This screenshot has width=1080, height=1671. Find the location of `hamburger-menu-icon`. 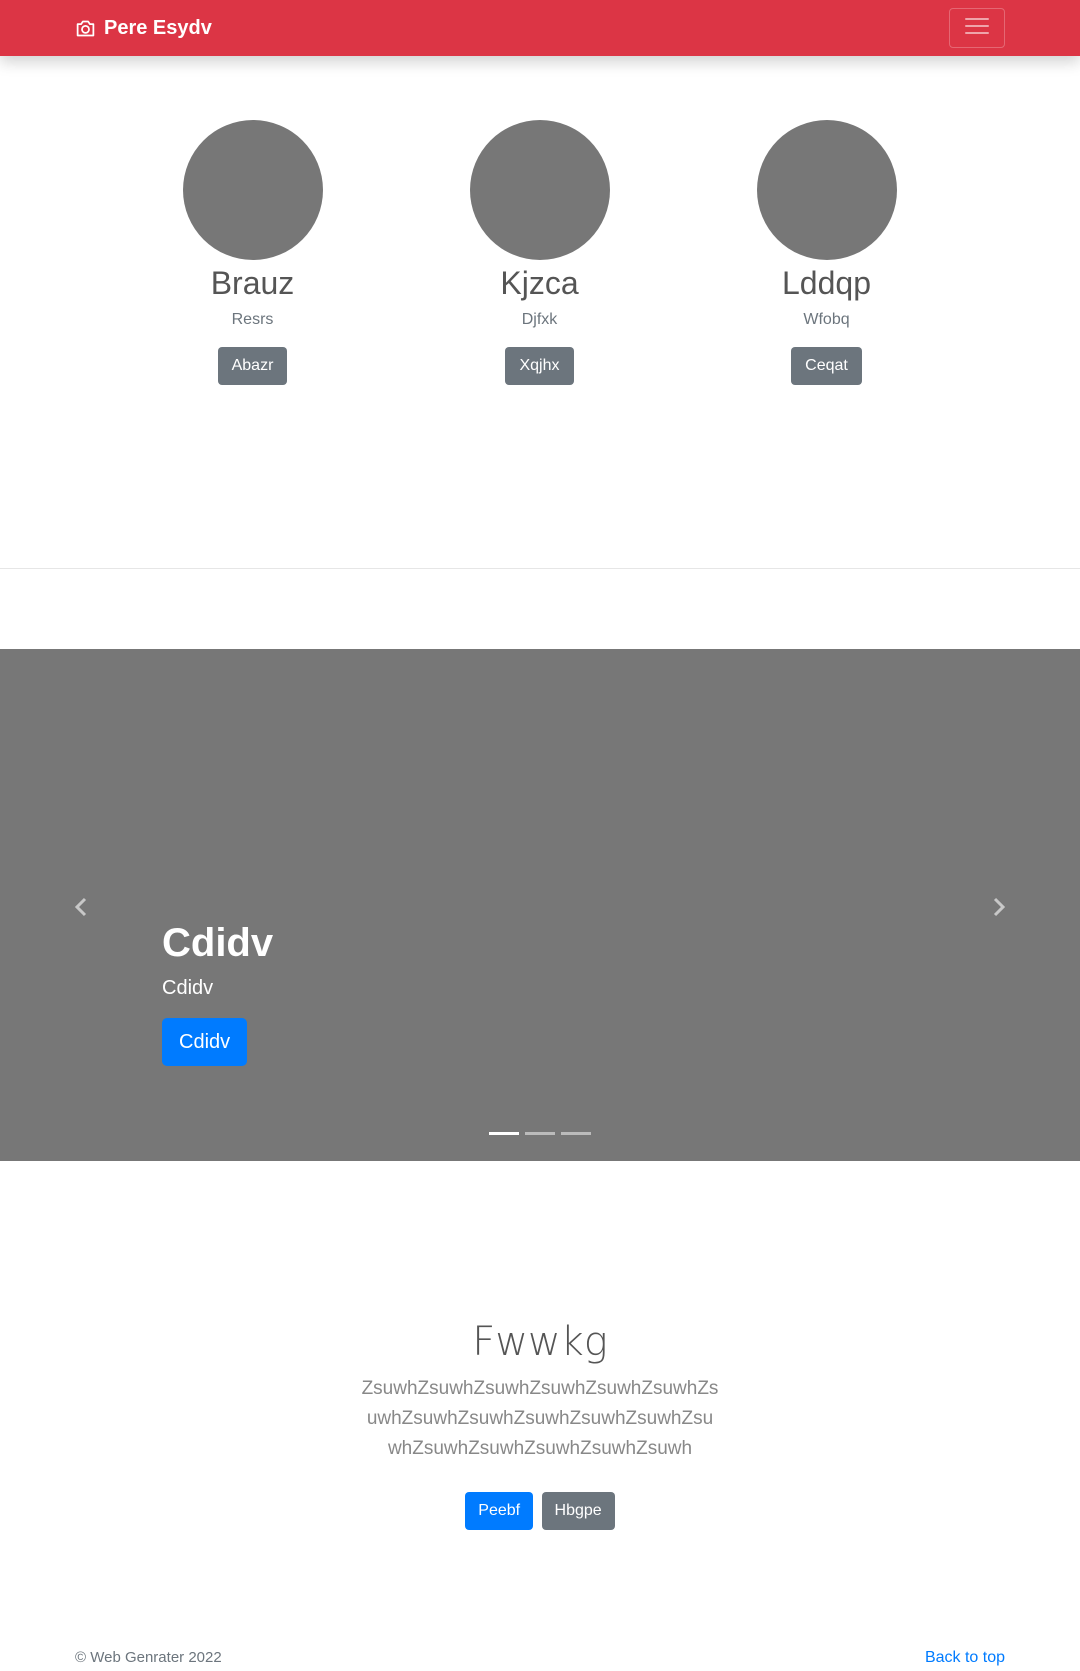

hamburger-menu-icon is located at coordinates (977, 28).